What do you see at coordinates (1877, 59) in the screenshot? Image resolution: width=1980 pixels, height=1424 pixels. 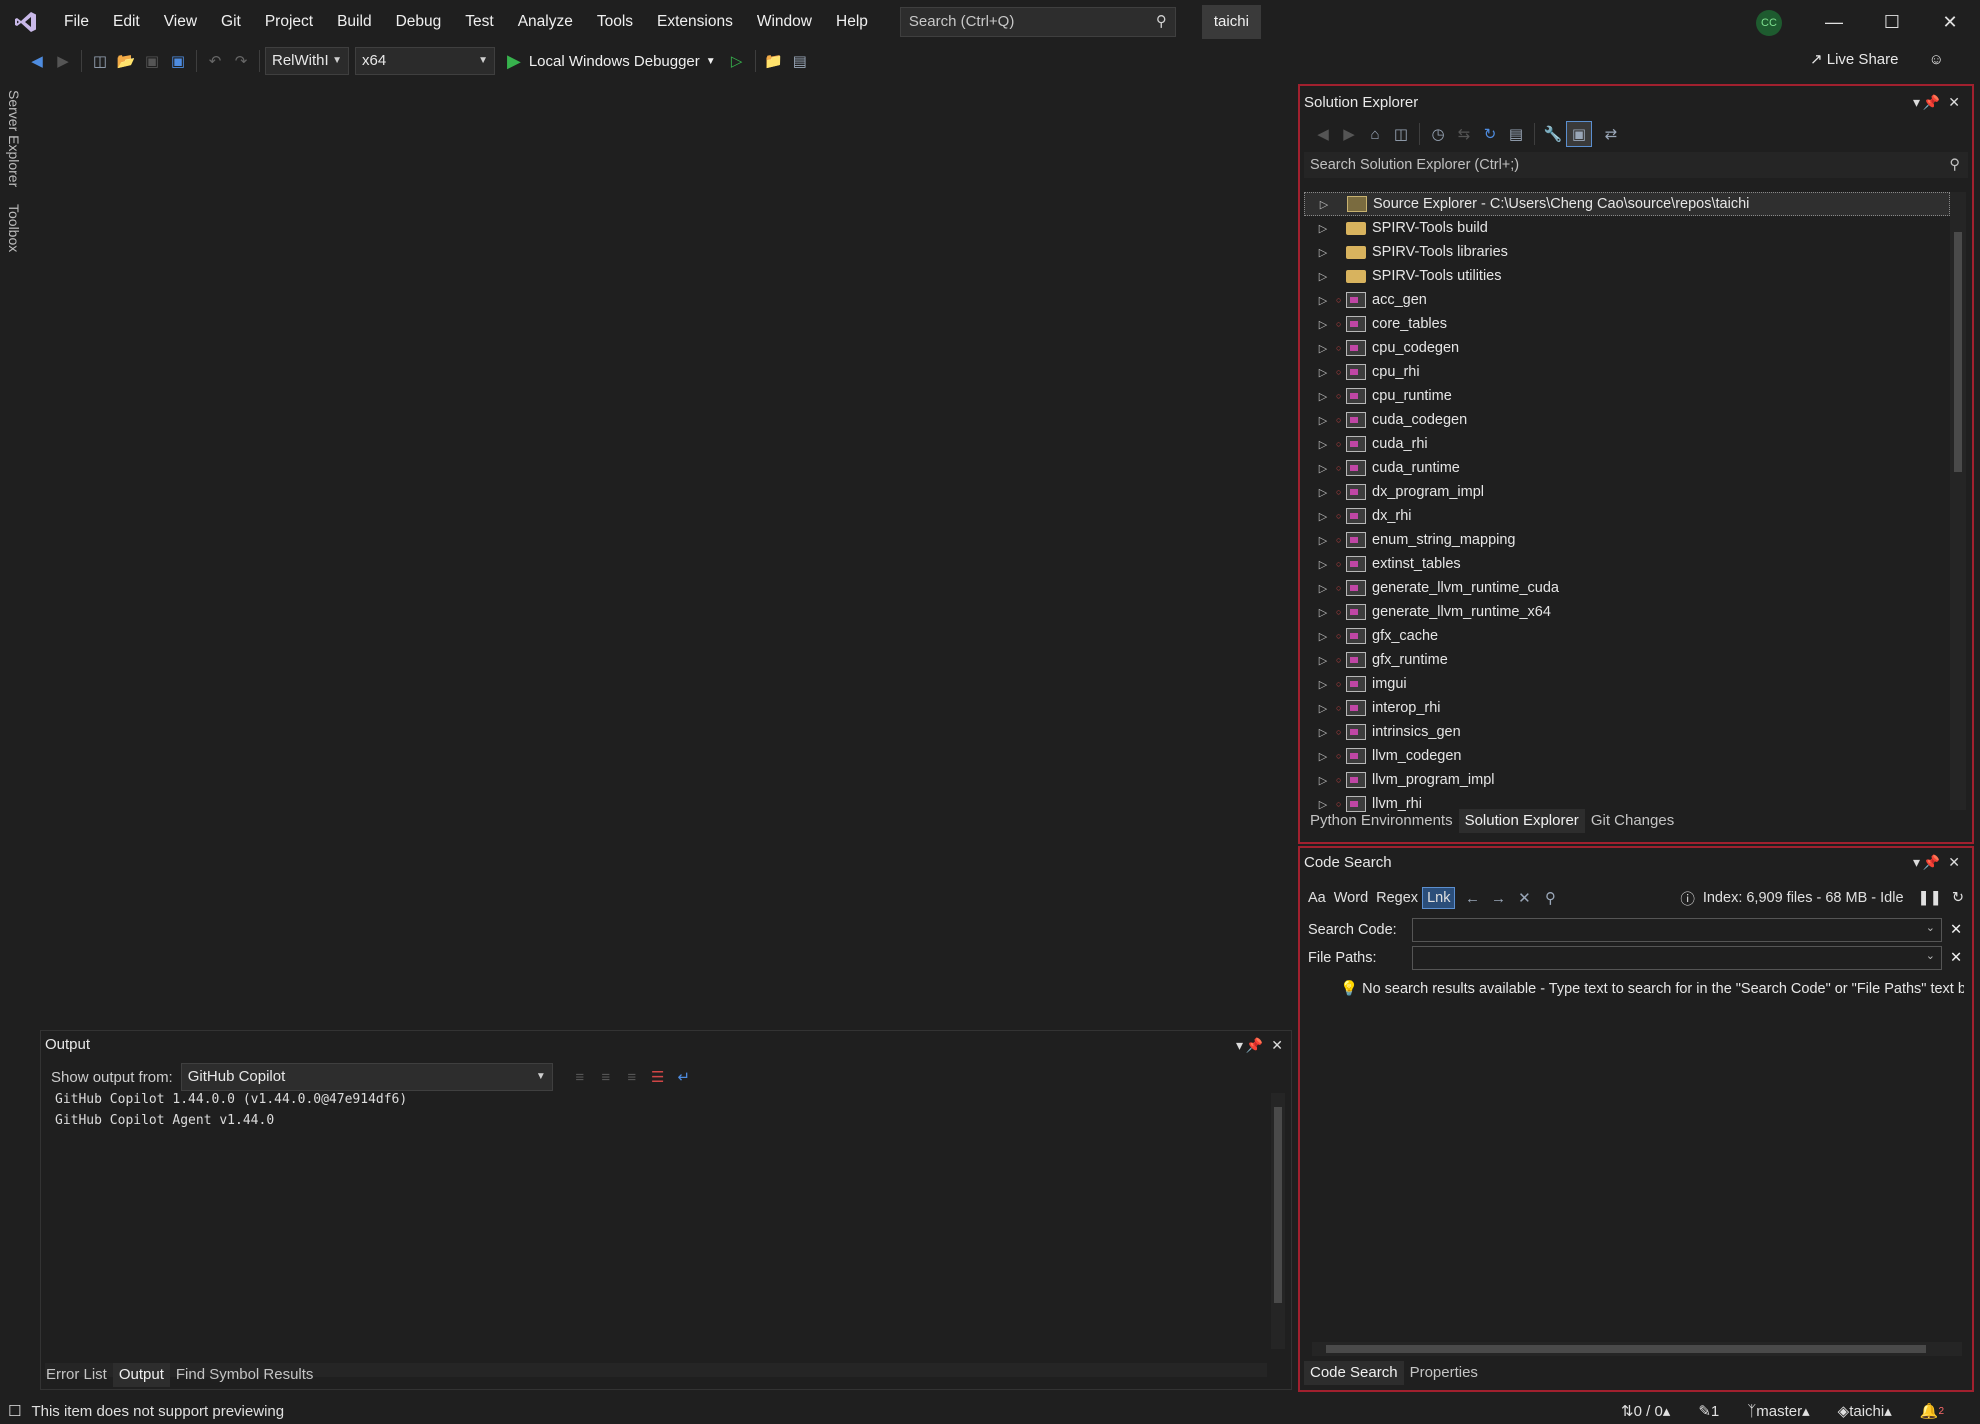 I see `live-share-button: ↗ Live Share ☺` at bounding box center [1877, 59].